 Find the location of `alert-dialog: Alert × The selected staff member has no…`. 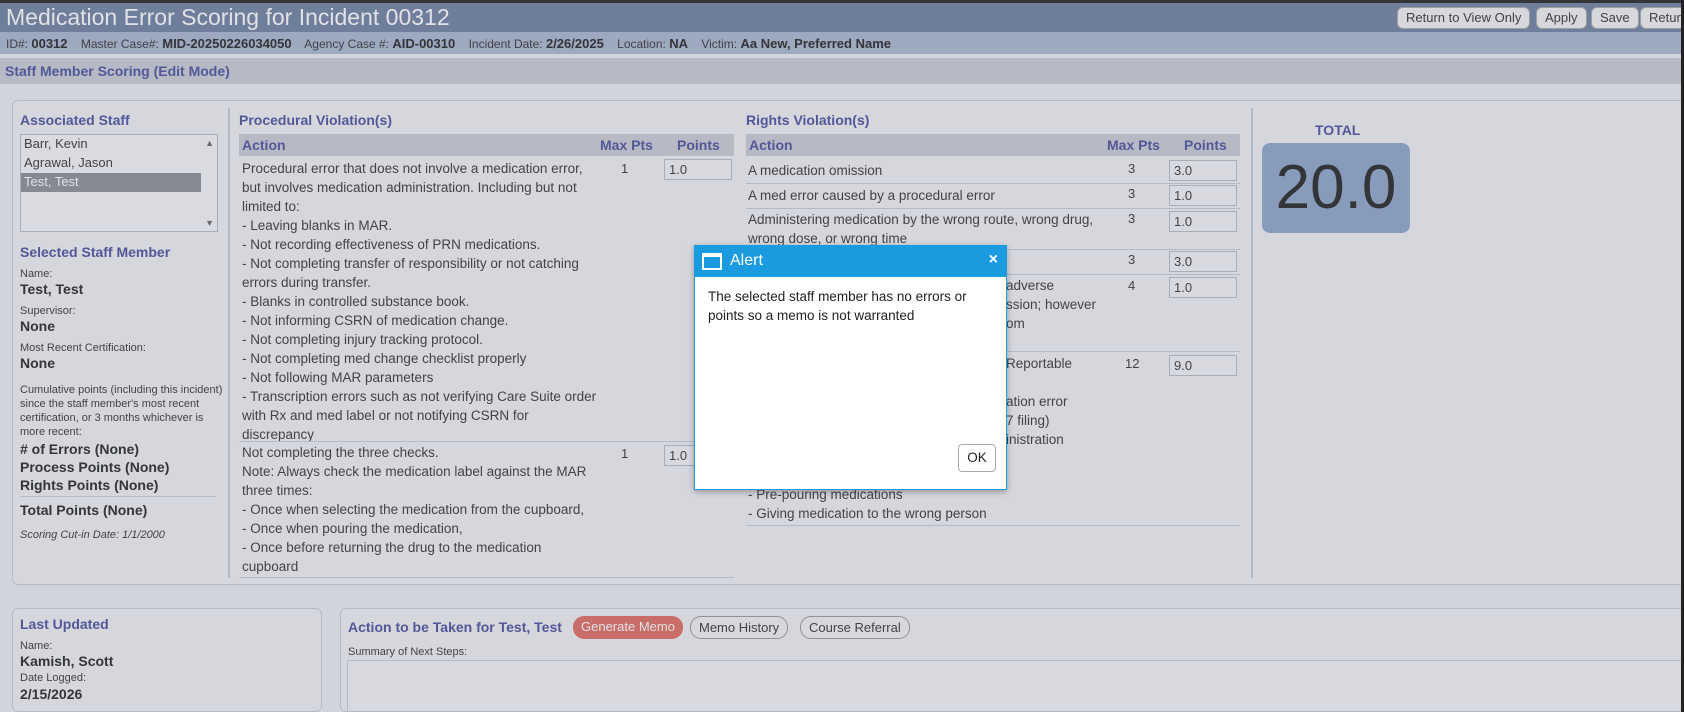

alert-dialog: Alert × The selected staff member has no… is located at coordinates (850, 367).